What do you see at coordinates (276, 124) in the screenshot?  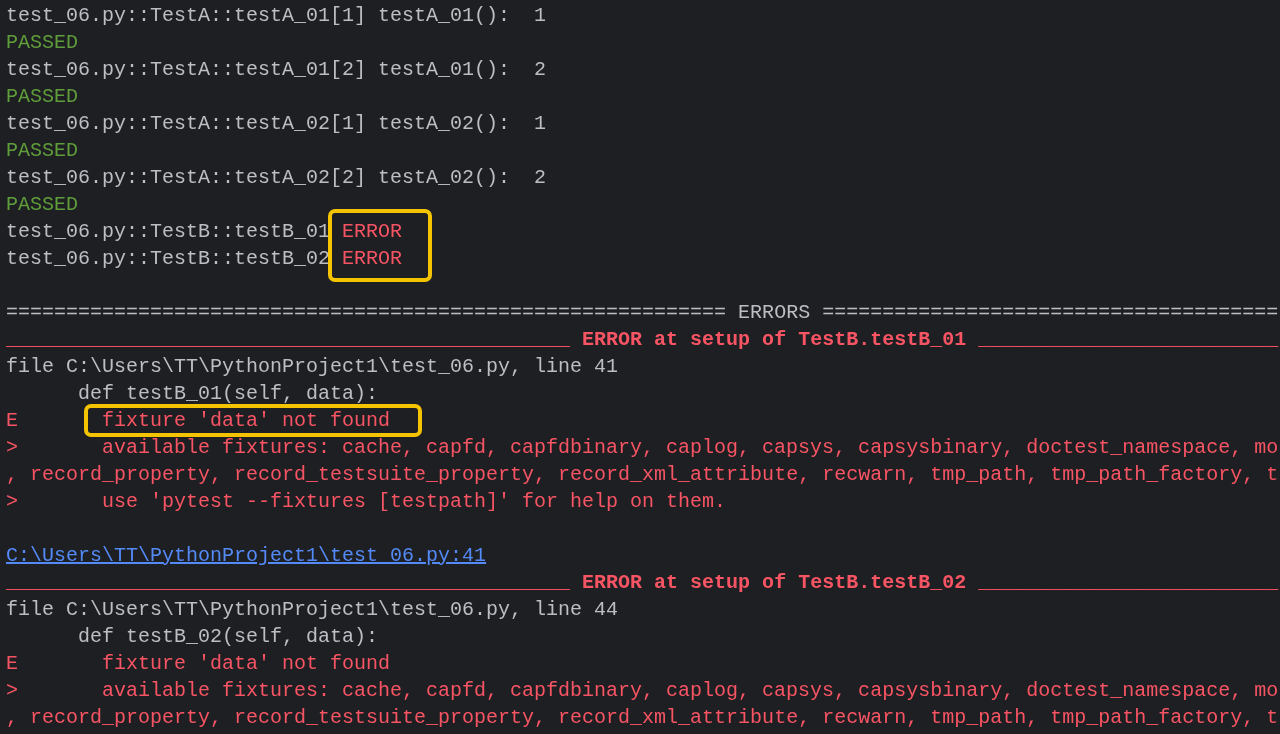 I see `test-output: test_06.py::TestA::testA_02[1] testA_02(): 1` at bounding box center [276, 124].